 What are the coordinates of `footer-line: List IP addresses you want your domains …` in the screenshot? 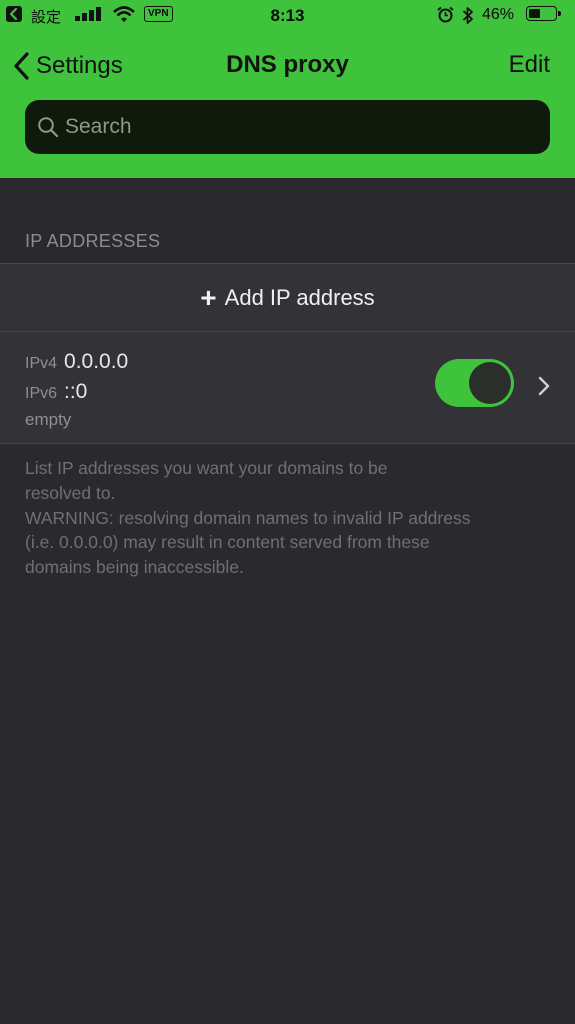 It's located at (206, 468).